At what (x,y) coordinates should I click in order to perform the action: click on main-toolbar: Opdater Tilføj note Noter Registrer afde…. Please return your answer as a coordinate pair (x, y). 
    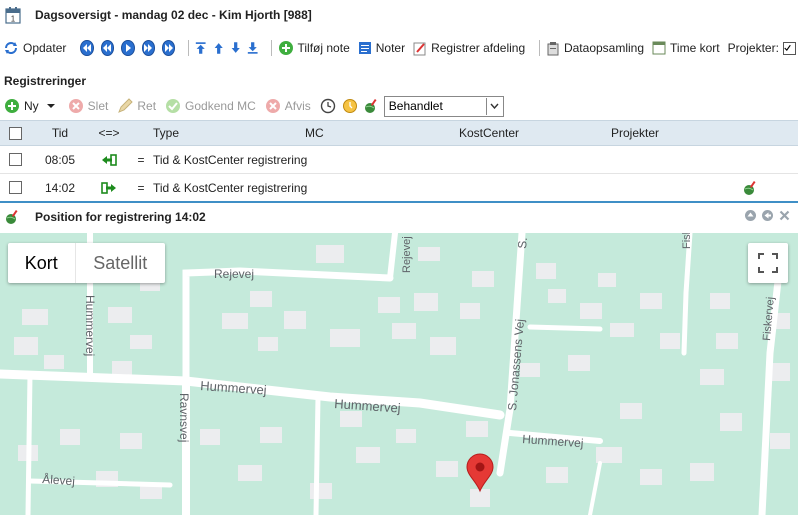
    Looking at the image, I should click on (402, 48).